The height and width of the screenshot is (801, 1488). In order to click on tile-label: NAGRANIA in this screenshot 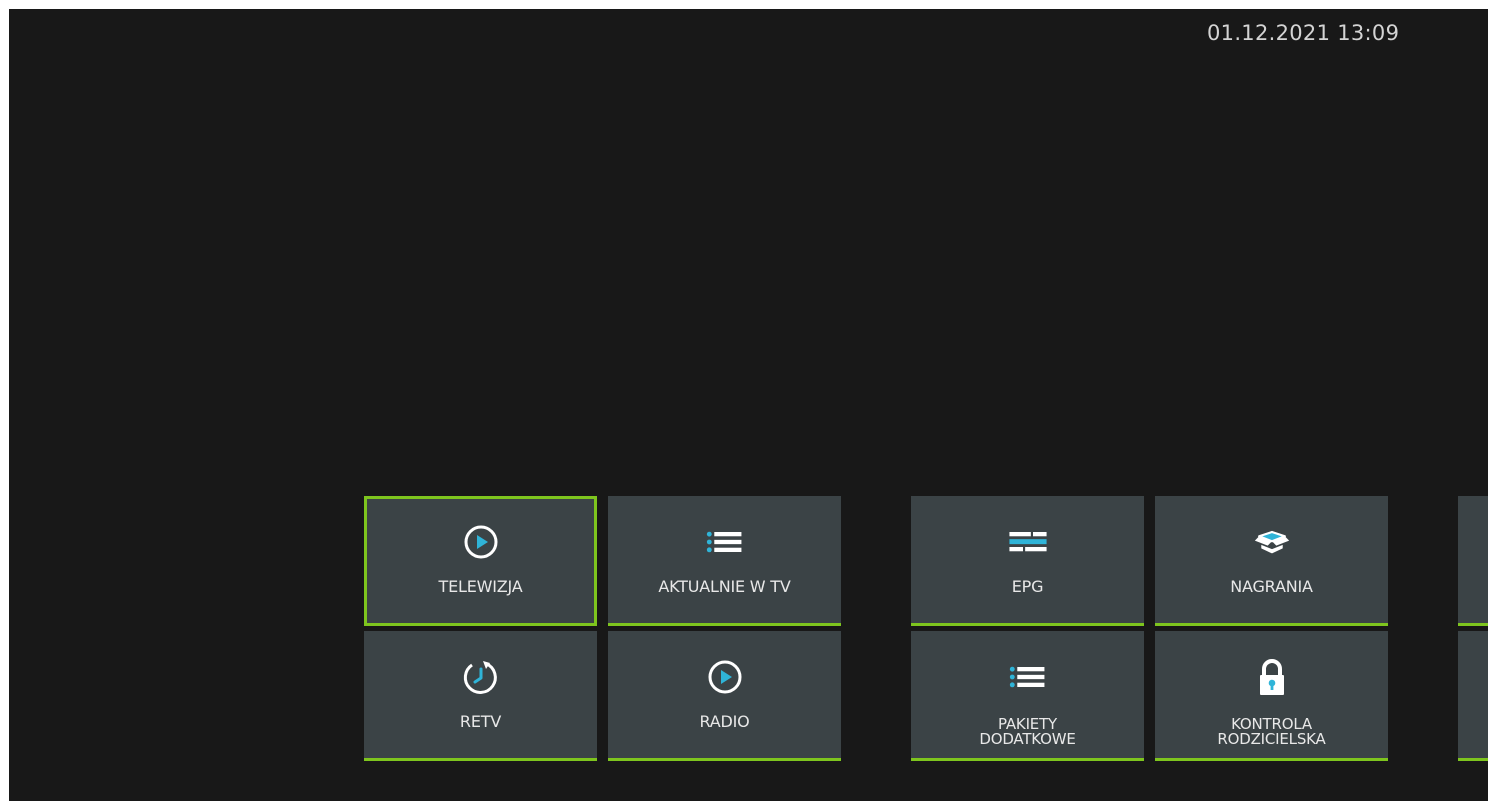, I will do `click(1271, 586)`.